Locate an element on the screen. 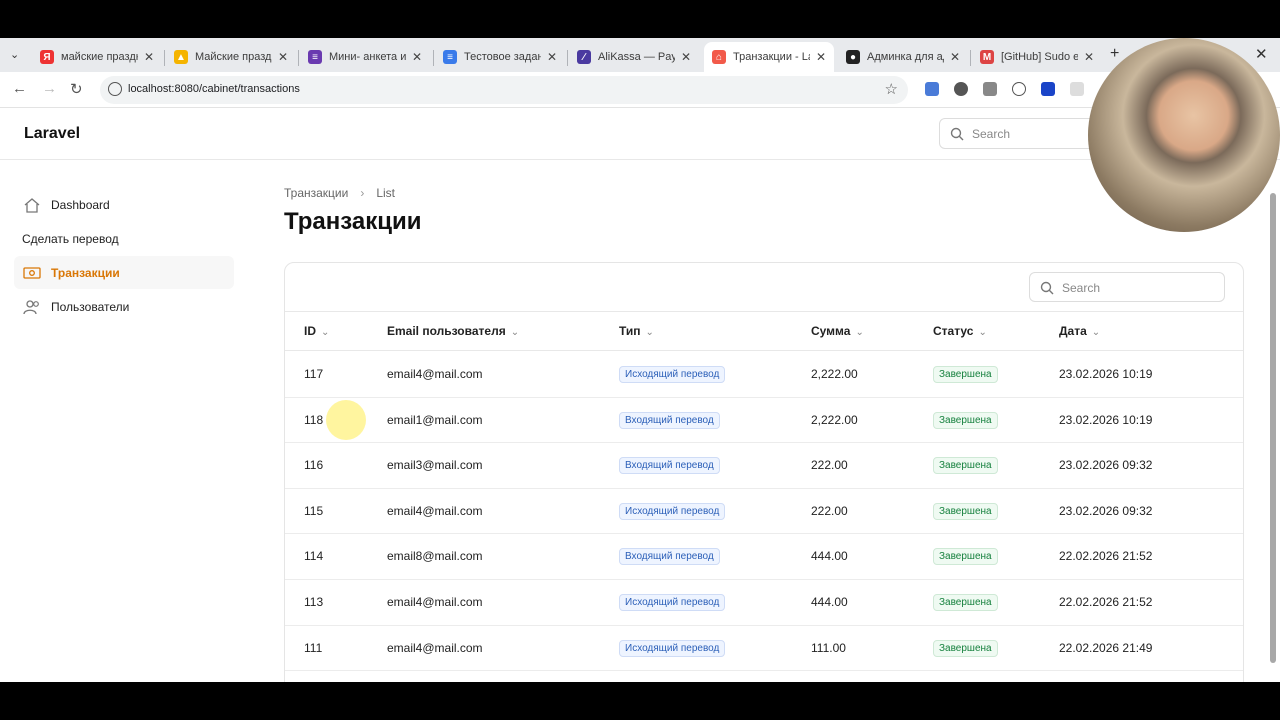 The height and width of the screenshot is (720, 1280). cell-id: 115 is located at coordinates (314, 510).